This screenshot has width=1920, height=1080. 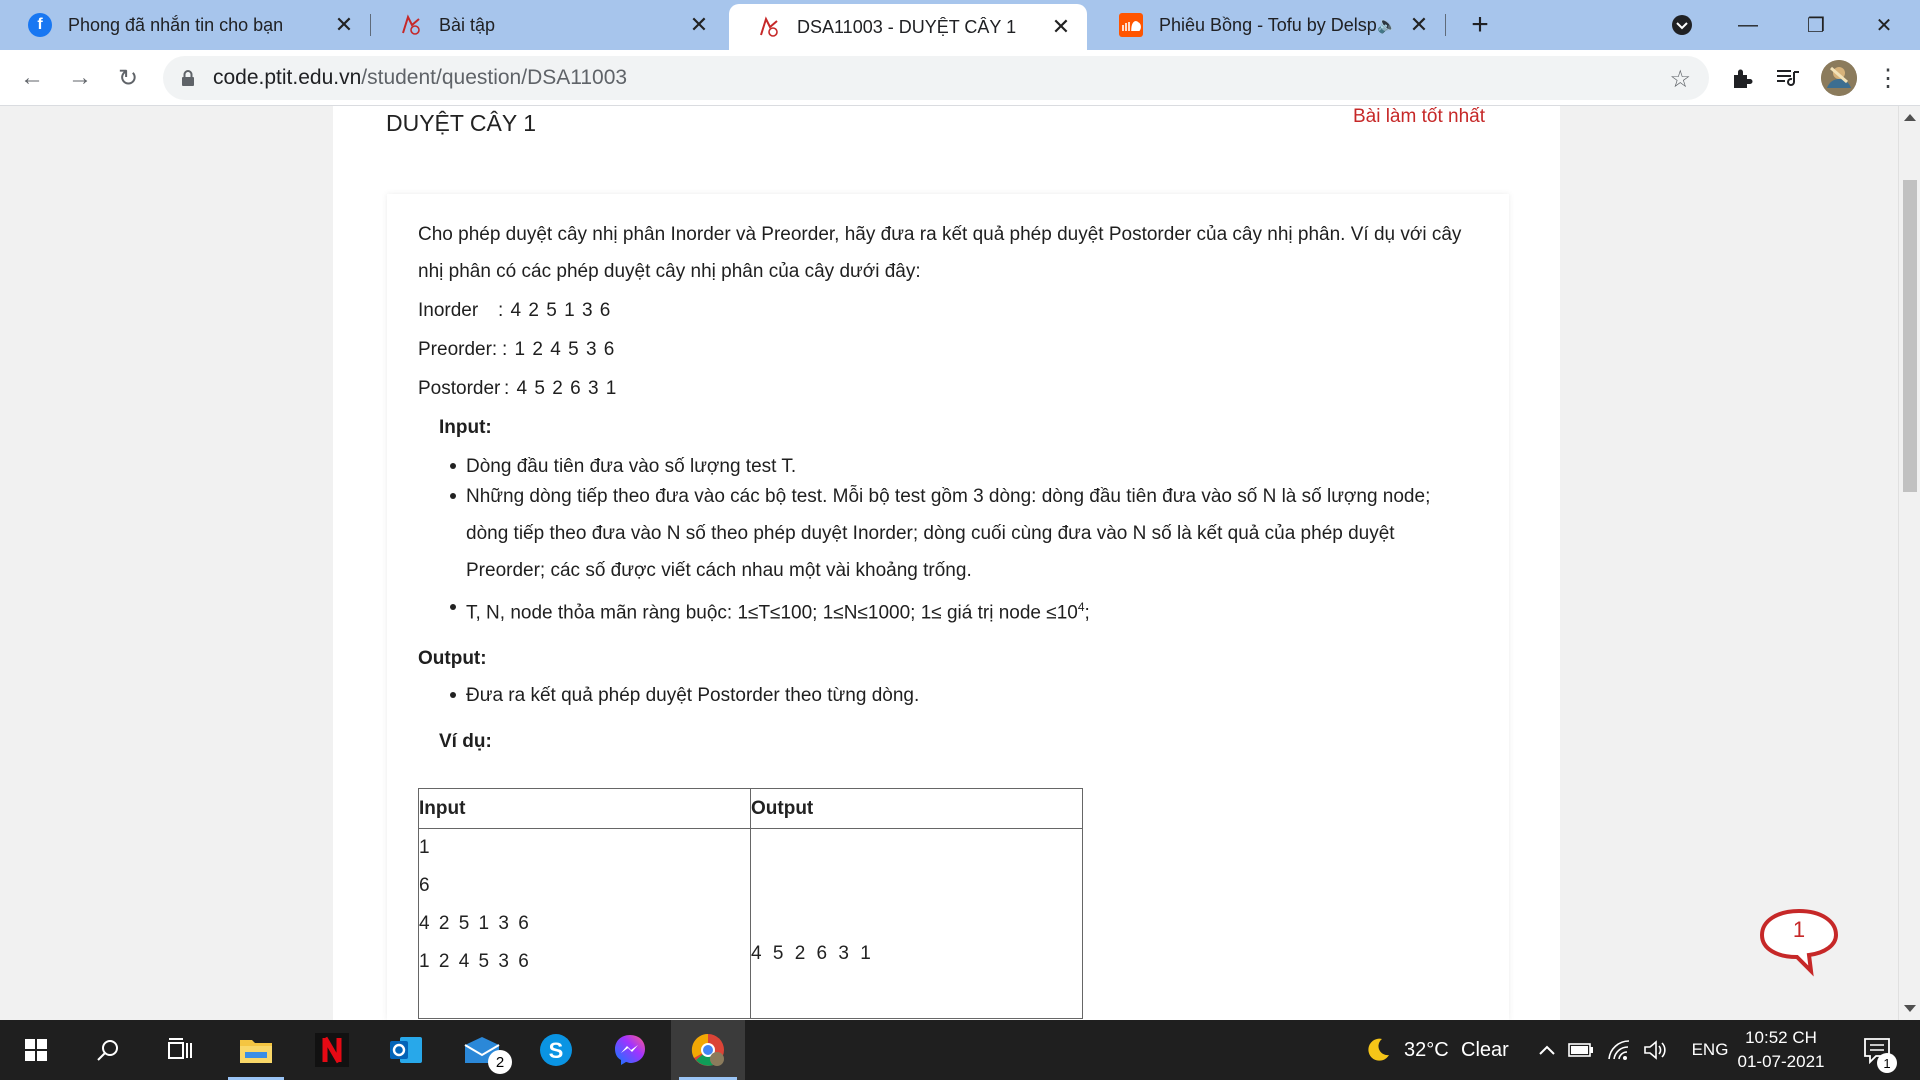 What do you see at coordinates (561, 388) in the screenshot?
I see `postorder-values: : 4 5 2 6 3 1` at bounding box center [561, 388].